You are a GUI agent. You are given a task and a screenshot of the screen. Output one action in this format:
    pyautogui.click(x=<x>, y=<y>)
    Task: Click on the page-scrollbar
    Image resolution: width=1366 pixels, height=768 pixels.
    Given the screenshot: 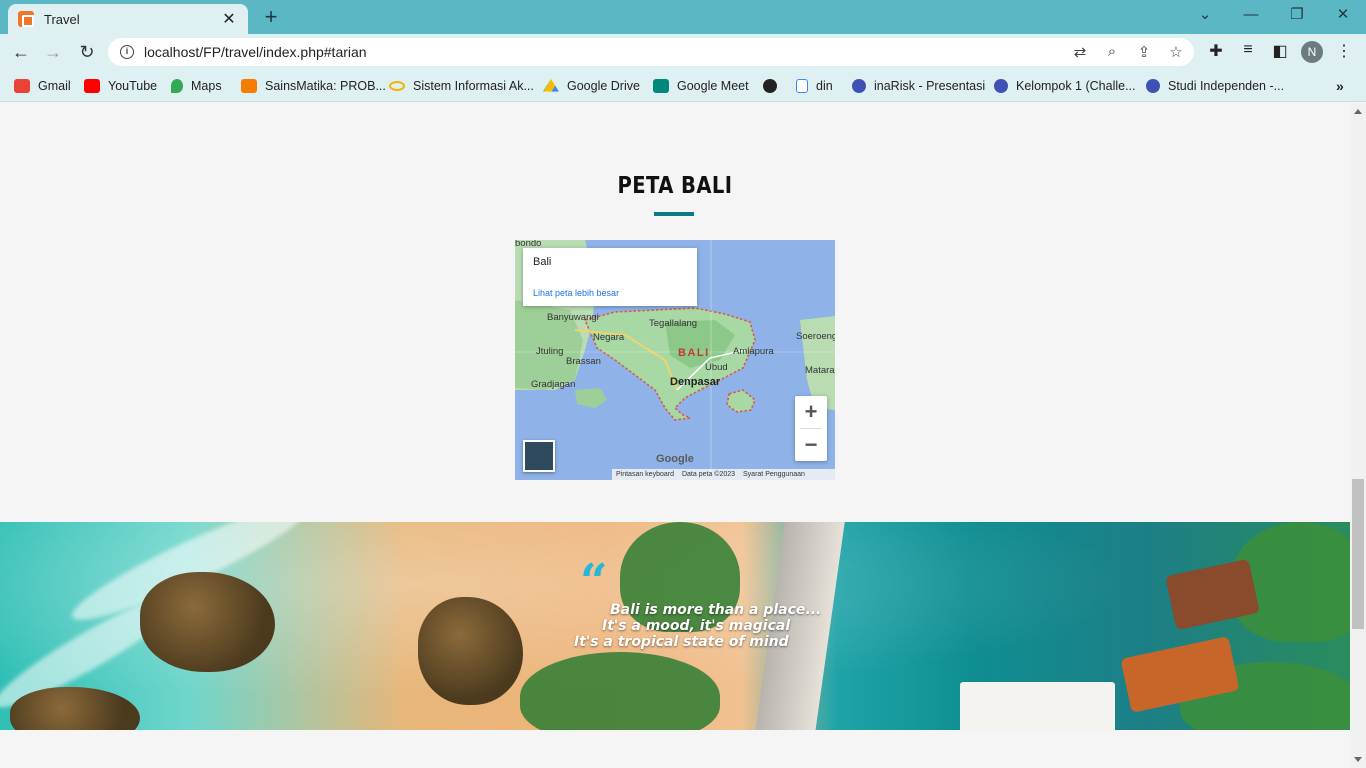 What is the action you would take?
    pyautogui.click(x=1358, y=435)
    